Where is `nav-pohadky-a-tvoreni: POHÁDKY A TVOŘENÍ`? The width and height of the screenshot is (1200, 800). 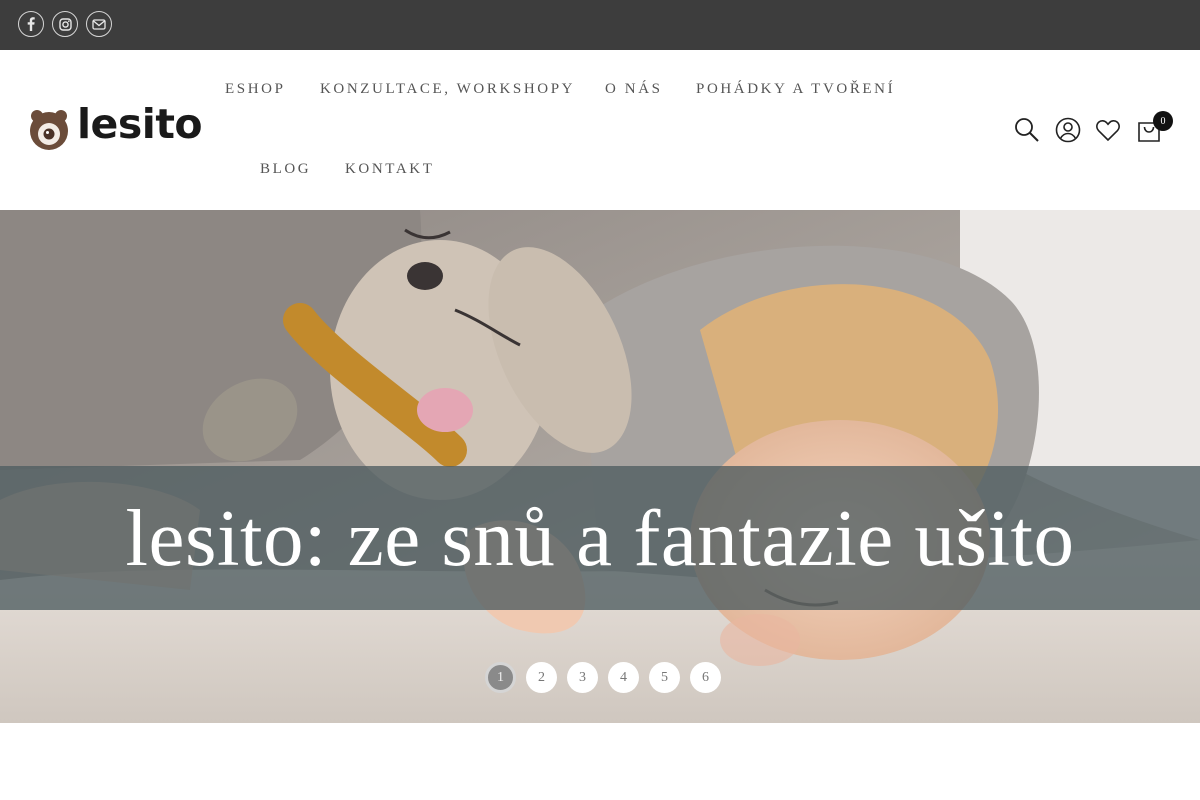
nav-pohadky-a-tvoreni: POHÁDKY A TVOŘENÍ is located at coordinates (795, 89).